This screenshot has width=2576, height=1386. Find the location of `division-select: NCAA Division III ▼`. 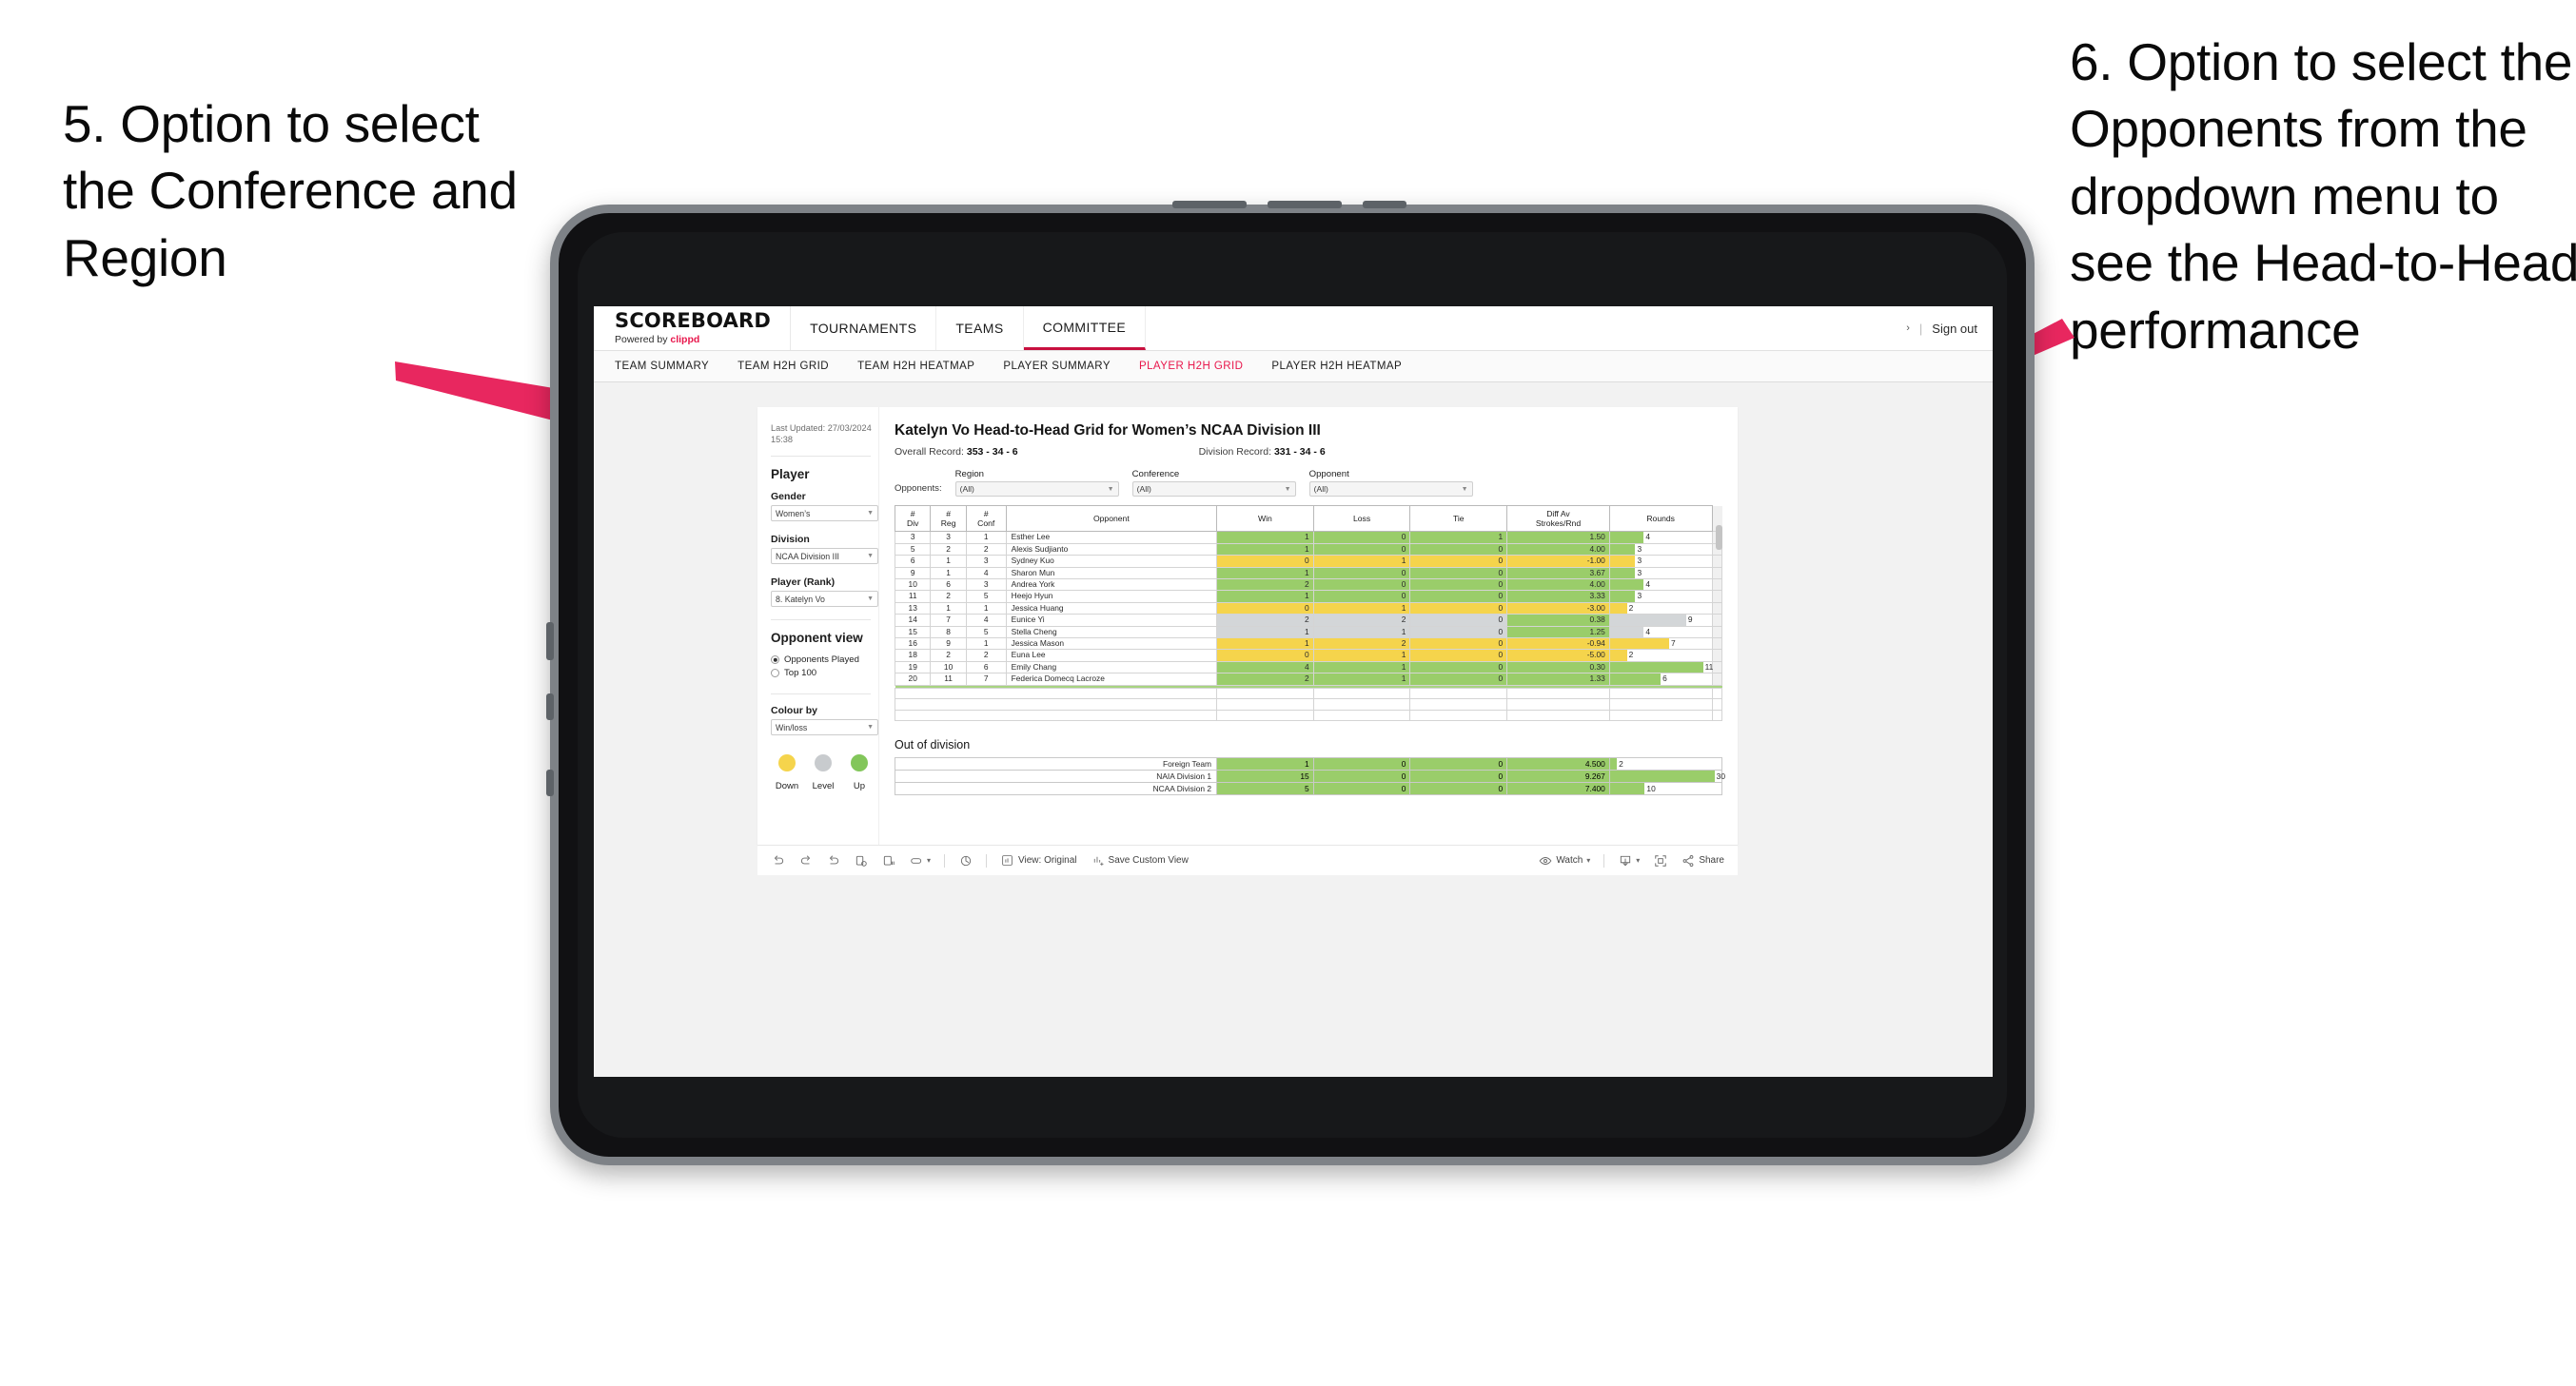

division-select: NCAA Division III ▼ is located at coordinates (824, 556).